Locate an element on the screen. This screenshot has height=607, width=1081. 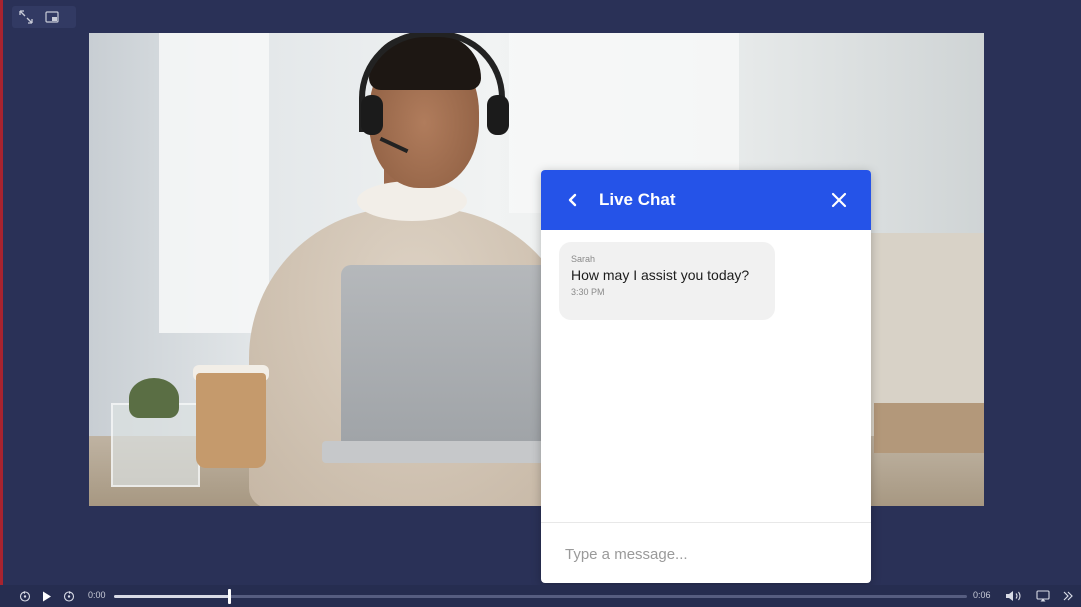
chat-input-area is located at coordinates (706, 552).